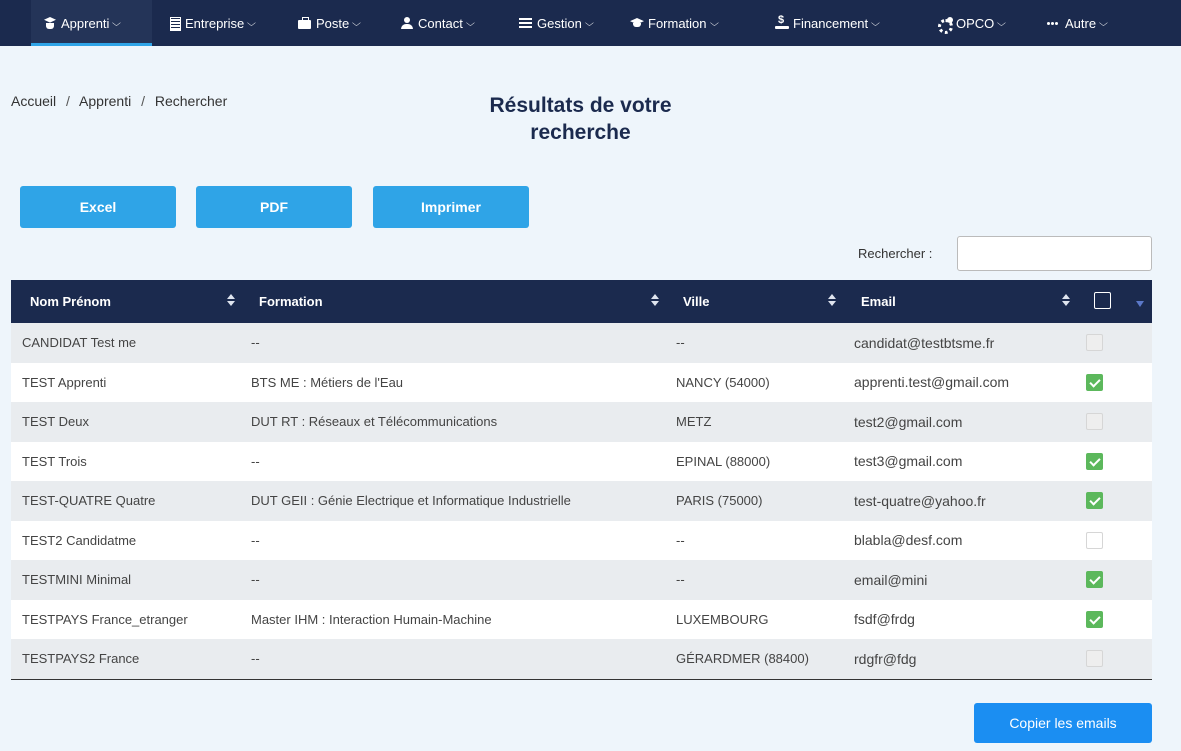  Describe the element at coordinates (407, 23) in the screenshot. I see `user-icon` at that location.